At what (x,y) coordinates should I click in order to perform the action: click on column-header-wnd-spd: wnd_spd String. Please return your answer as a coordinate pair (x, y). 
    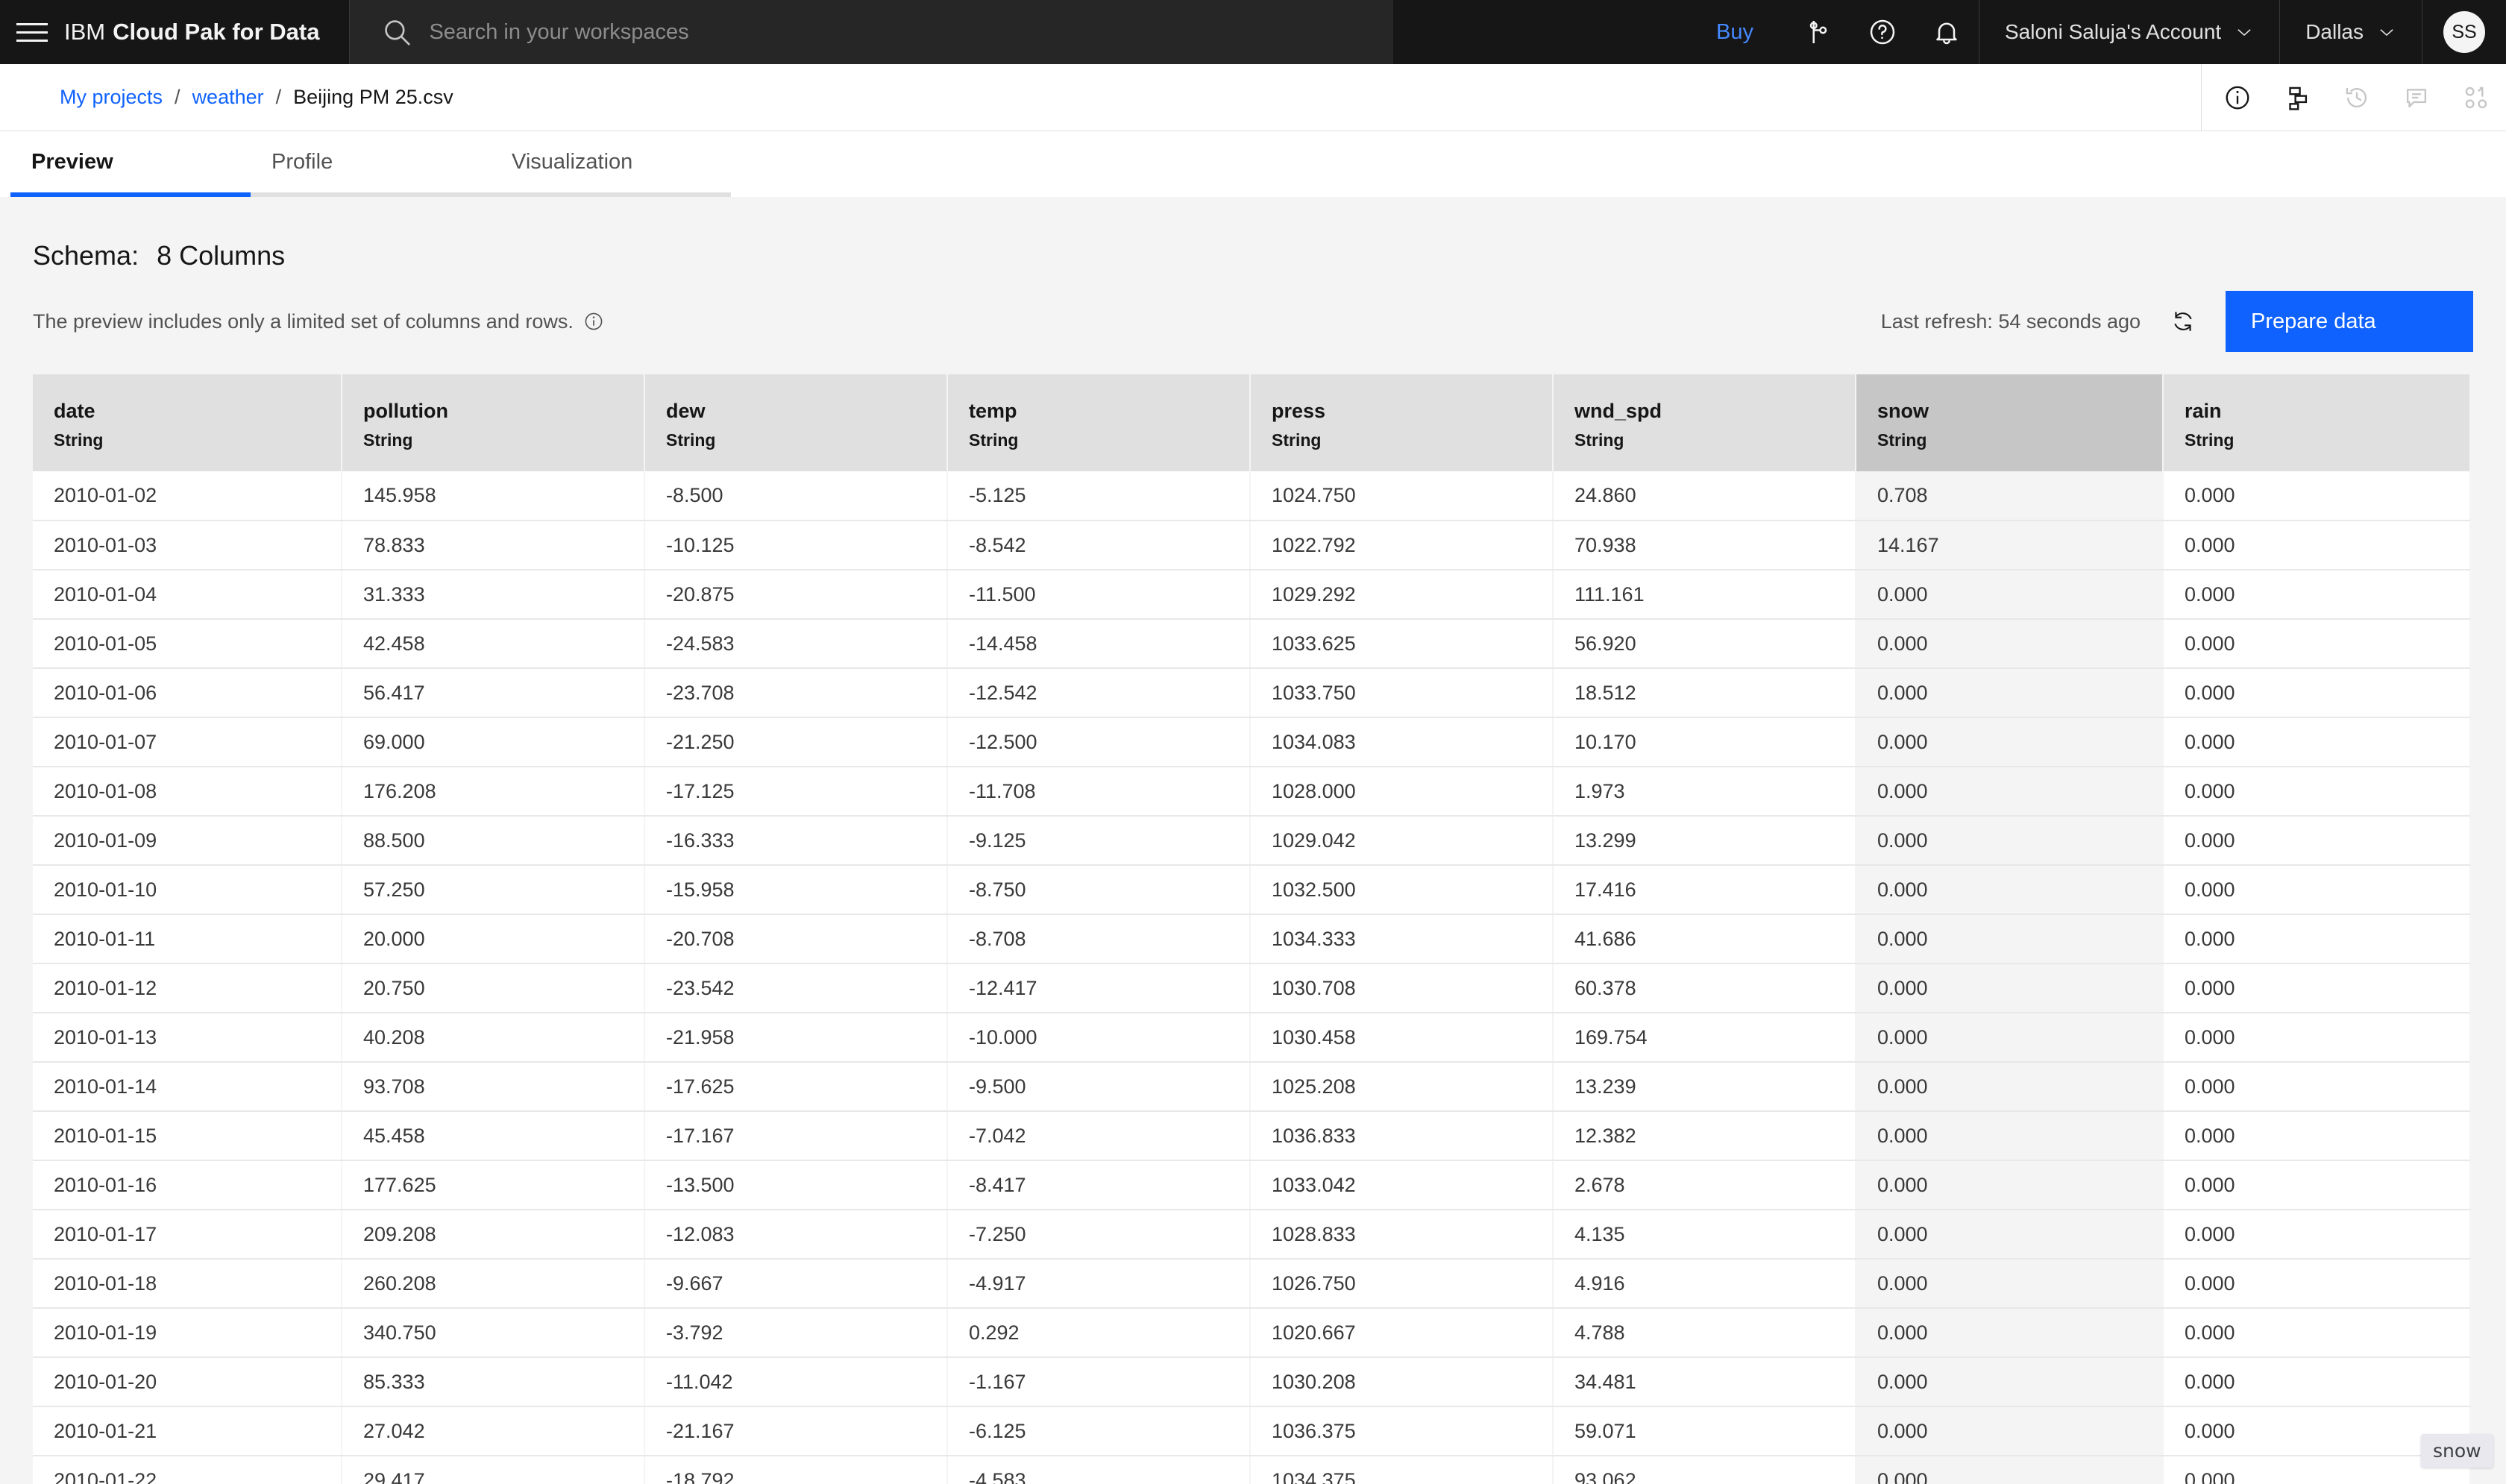
    Looking at the image, I should click on (1704, 422).